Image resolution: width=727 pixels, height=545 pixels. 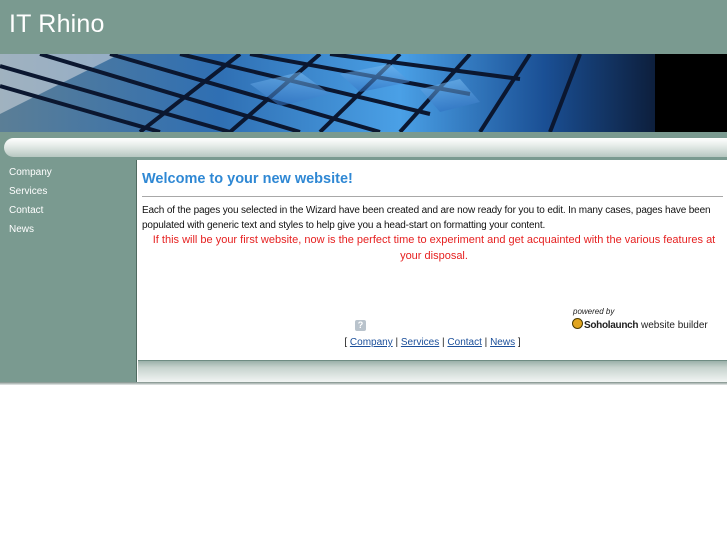 I want to click on footer-close-bracket: ], so click(x=519, y=342).